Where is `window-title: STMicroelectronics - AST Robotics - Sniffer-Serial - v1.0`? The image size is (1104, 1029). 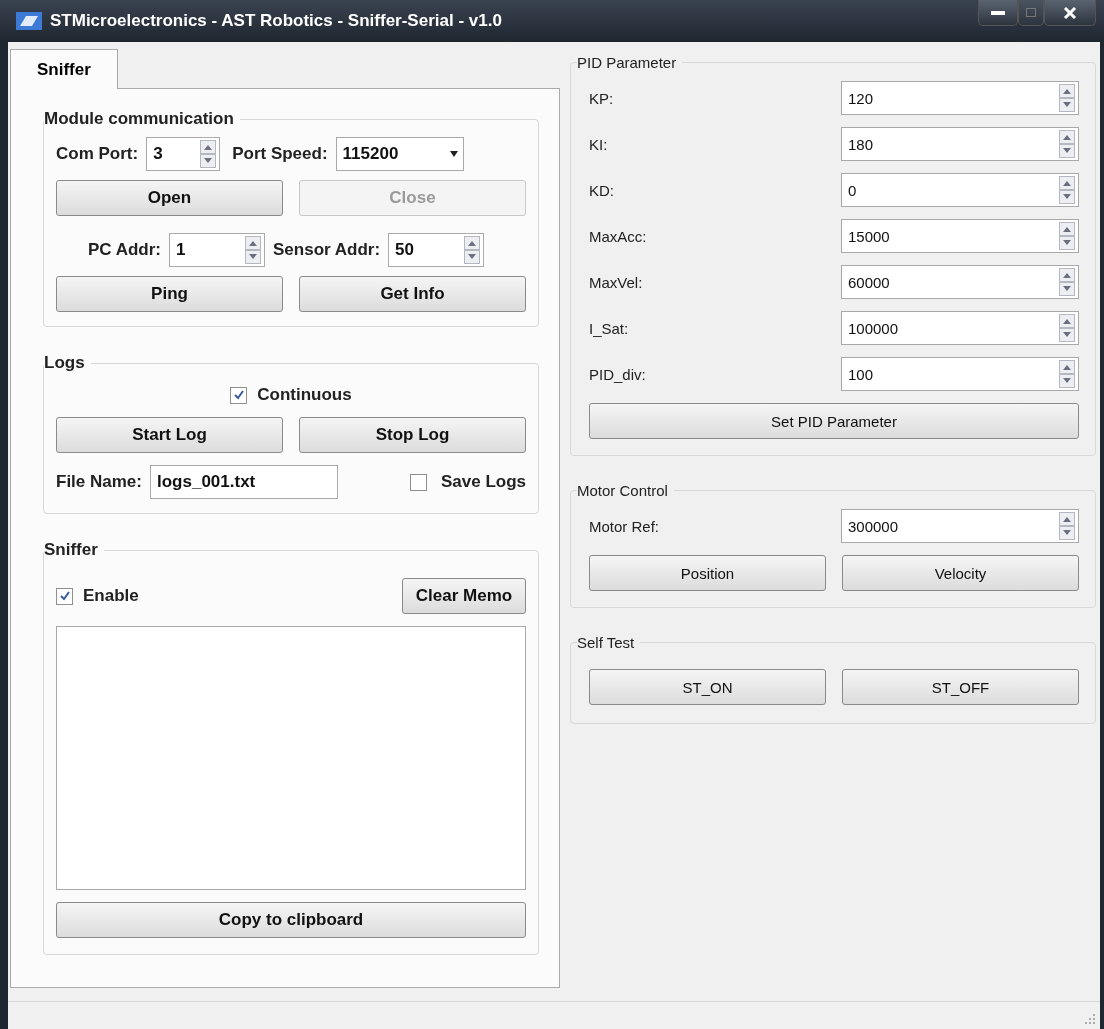 window-title: STMicroelectronics - AST Robotics - Sniffer-Serial - v1.0 is located at coordinates (276, 21).